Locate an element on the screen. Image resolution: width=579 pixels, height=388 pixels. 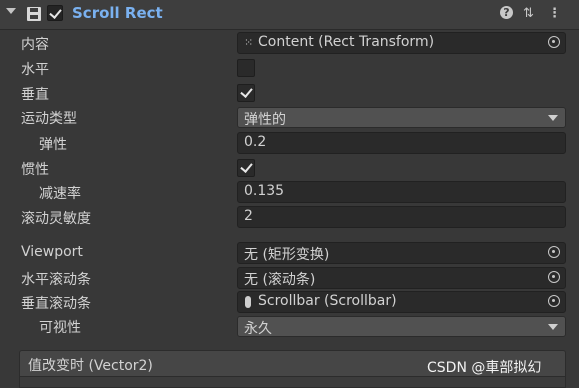
visibility-value: 永久 is located at coordinates (258, 329).